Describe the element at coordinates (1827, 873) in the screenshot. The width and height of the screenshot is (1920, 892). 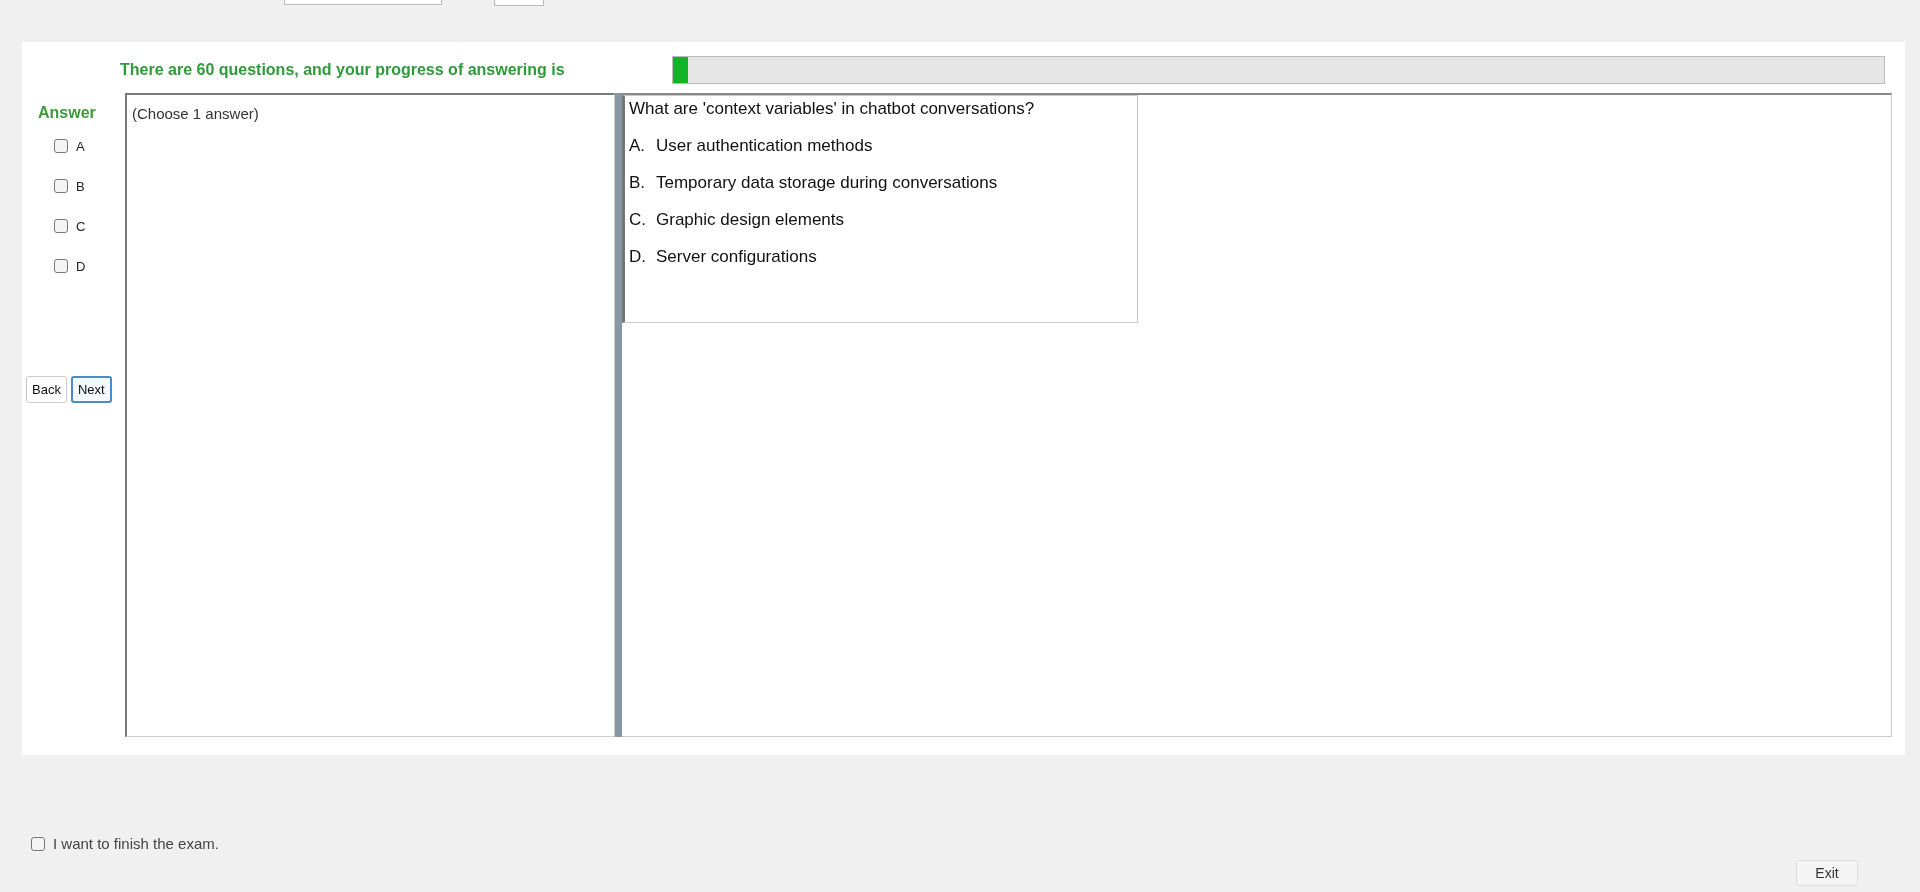
I see `exit-button: Exit` at that location.